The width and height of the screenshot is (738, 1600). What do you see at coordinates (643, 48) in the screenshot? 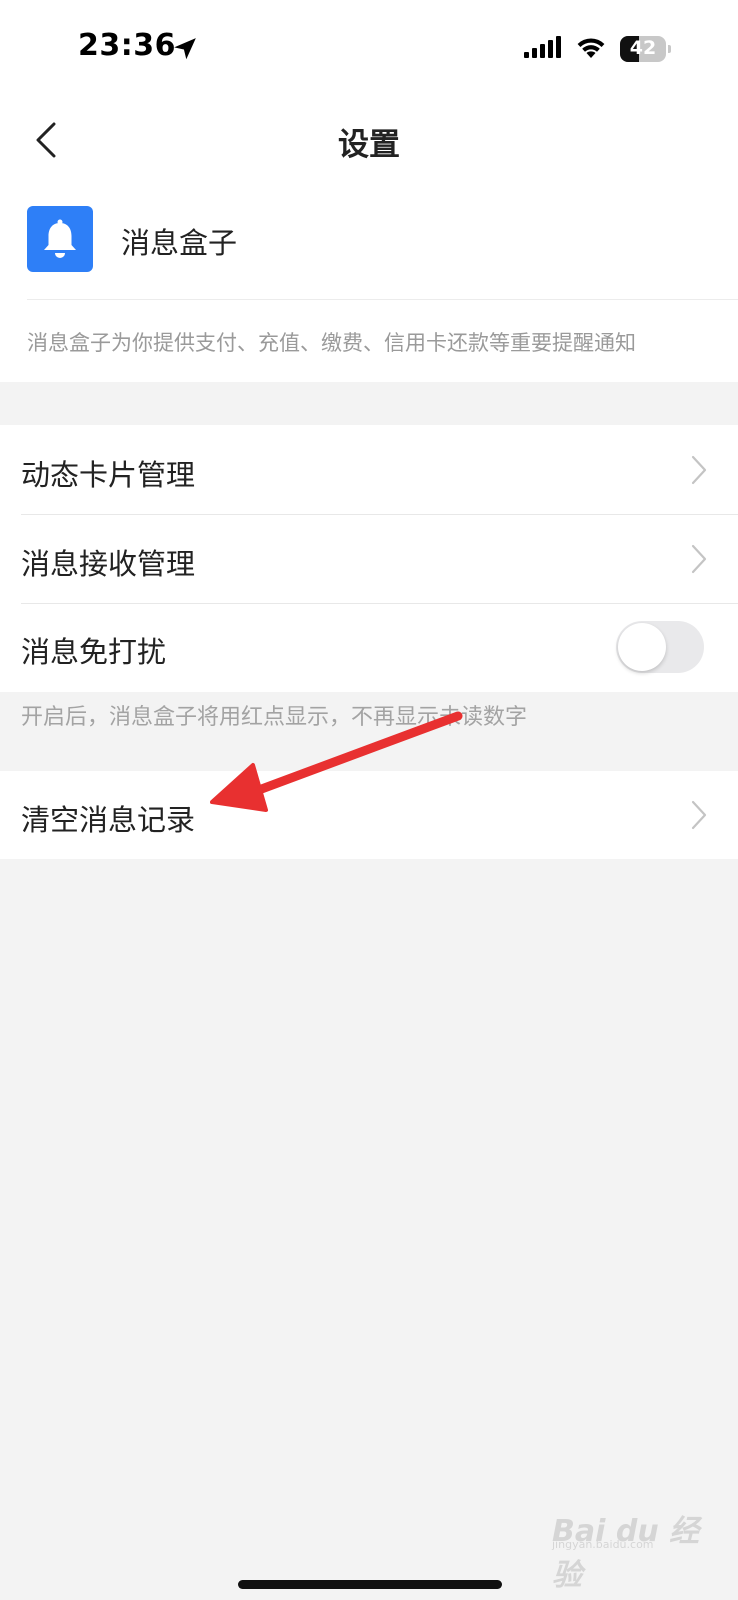
I see `battery-percentage: 42` at bounding box center [643, 48].